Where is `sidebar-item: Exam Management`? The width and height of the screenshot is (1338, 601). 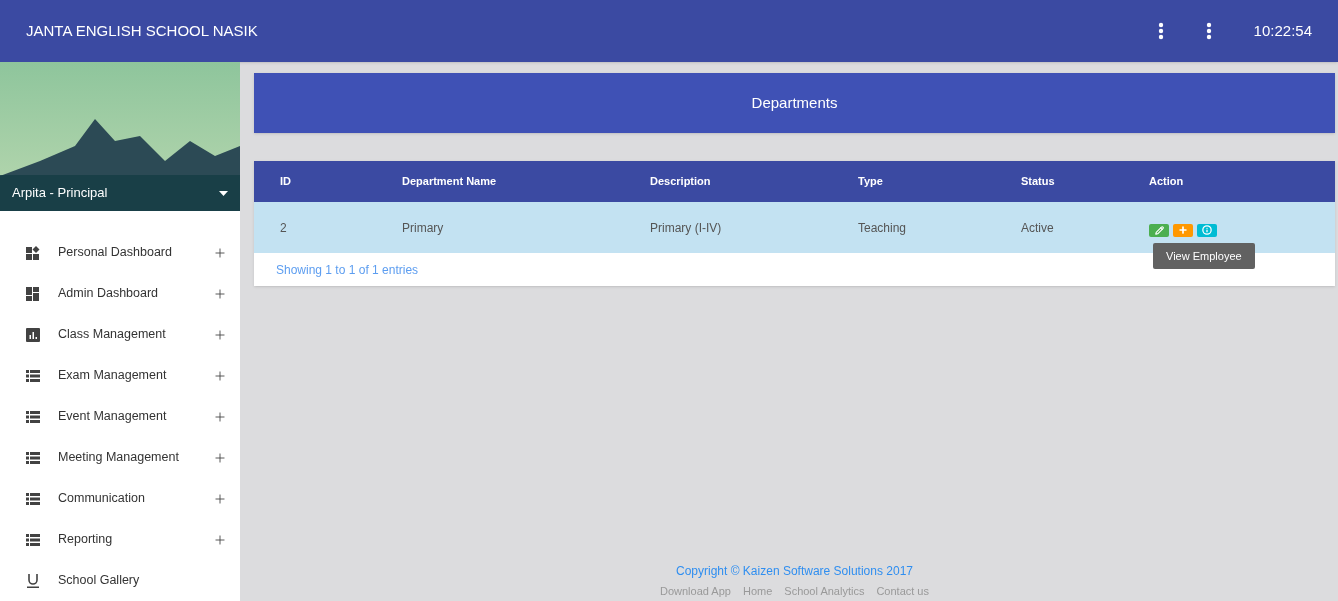
sidebar-item: Exam Management is located at coordinates (120, 375).